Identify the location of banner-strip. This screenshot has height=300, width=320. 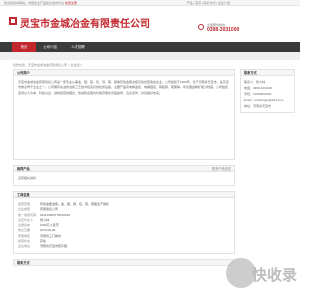
(150, 56).